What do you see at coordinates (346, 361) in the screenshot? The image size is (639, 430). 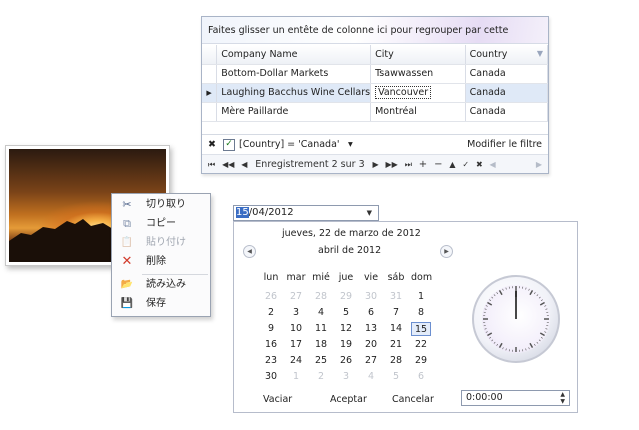 I see `calendar-day: 26` at bounding box center [346, 361].